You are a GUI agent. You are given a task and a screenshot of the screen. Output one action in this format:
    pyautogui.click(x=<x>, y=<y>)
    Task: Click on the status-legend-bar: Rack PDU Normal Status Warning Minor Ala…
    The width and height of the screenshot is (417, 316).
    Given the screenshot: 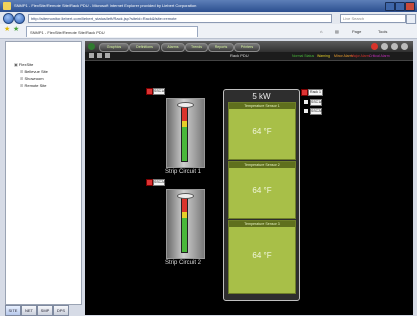 What is the action you would take?
    pyautogui.click(x=249, y=56)
    